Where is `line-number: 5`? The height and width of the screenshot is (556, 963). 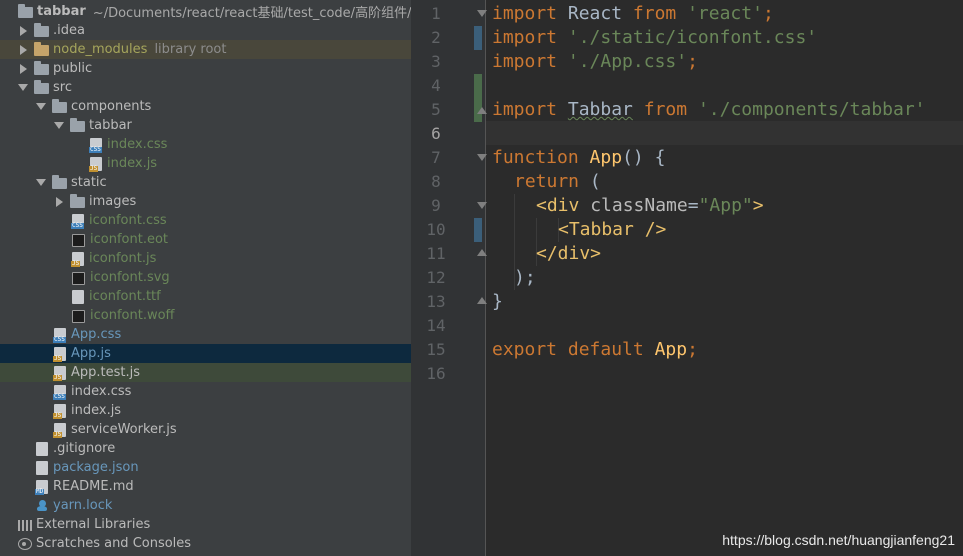
line-number: 5 is located at coordinates (436, 109).